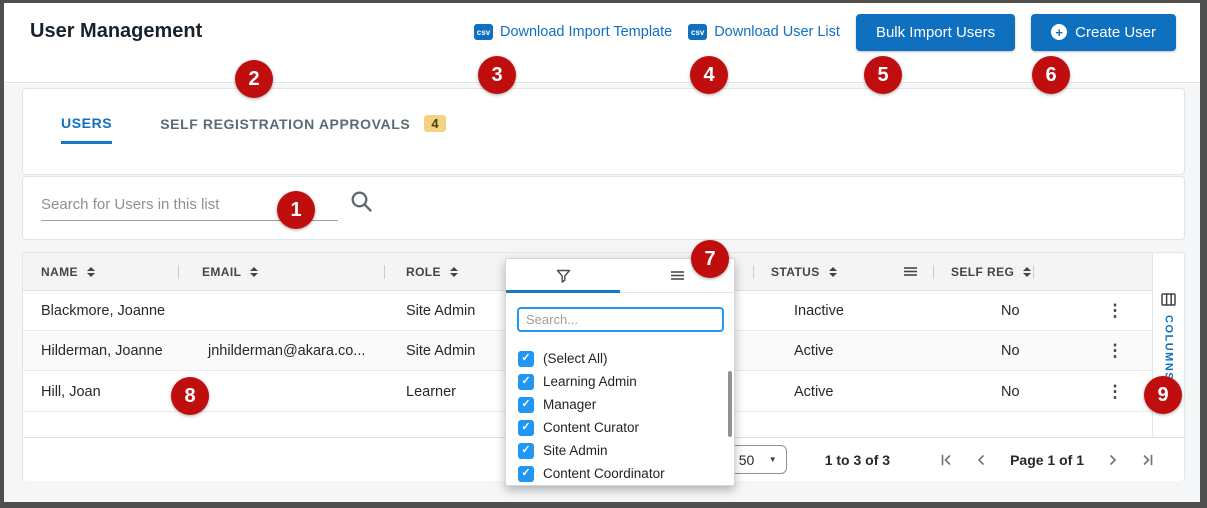 The width and height of the screenshot is (1207, 508). What do you see at coordinates (730, 404) in the screenshot?
I see `filter-list-scrollbar` at bounding box center [730, 404].